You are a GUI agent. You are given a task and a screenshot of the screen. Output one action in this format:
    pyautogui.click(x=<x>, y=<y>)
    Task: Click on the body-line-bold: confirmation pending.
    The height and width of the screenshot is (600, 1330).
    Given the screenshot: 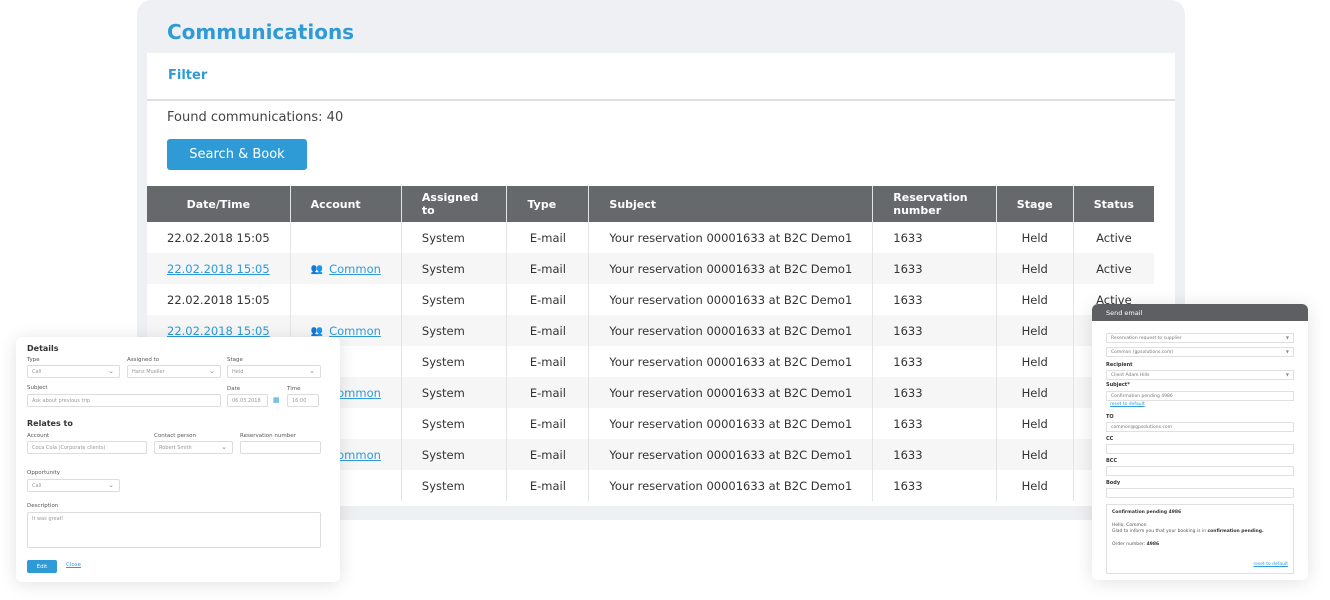 What is the action you would take?
    pyautogui.click(x=1235, y=531)
    